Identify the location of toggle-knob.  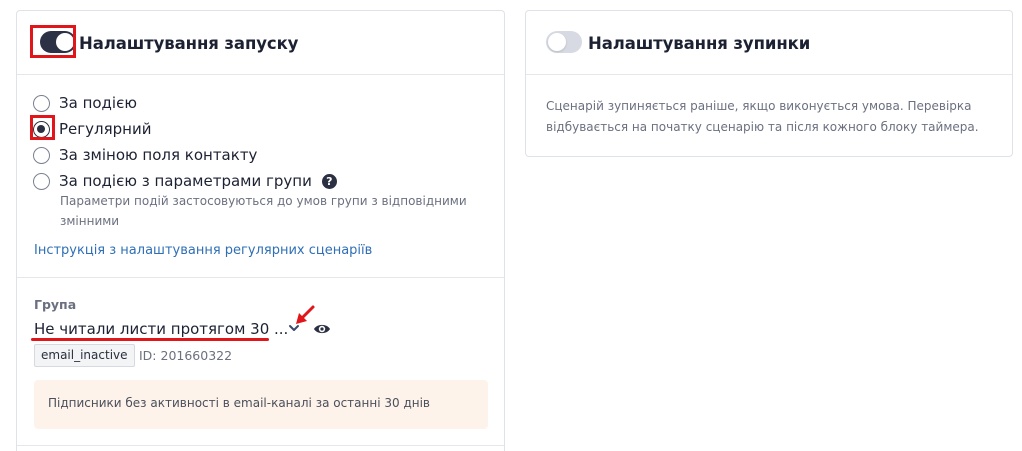
(557, 42).